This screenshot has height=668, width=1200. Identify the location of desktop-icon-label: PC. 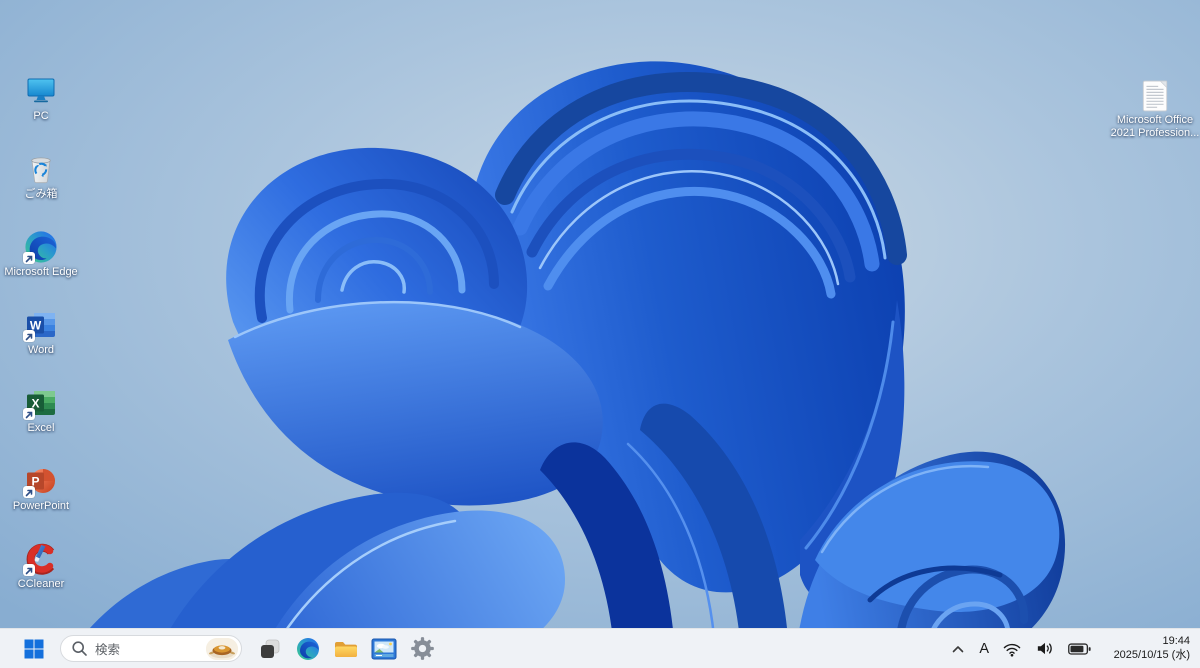
(41, 116).